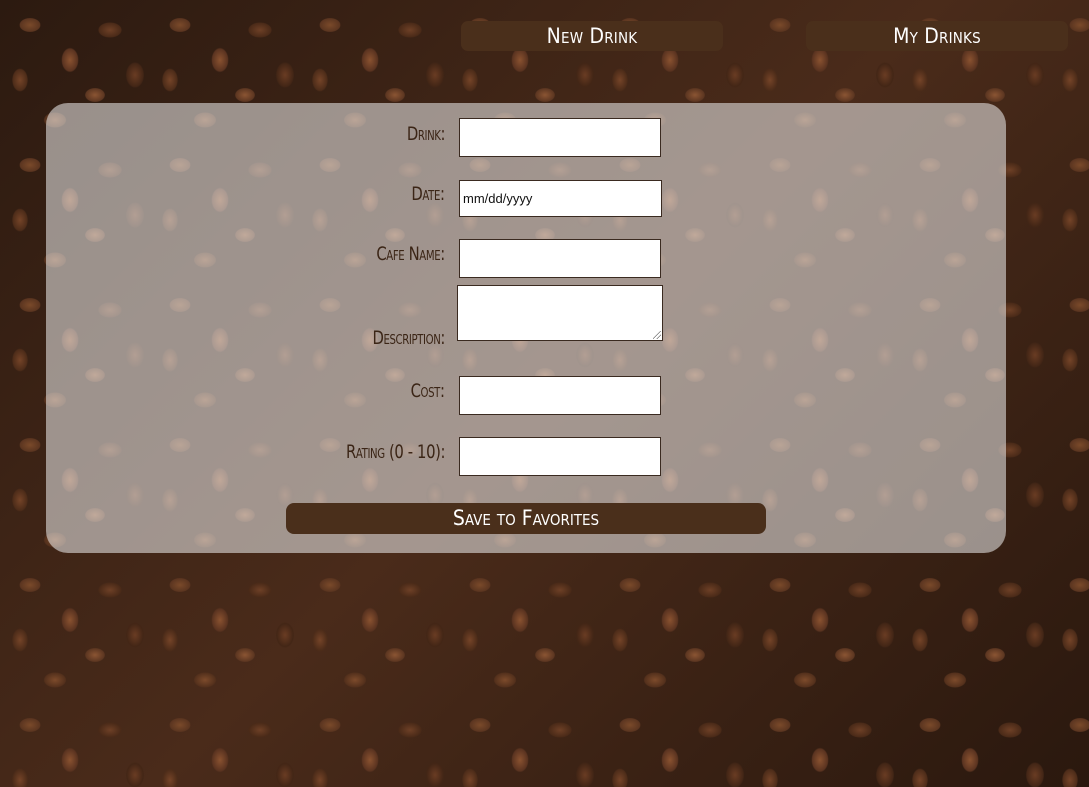 The image size is (1089, 787). What do you see at coordinates (408, 338) in the screenshot?
I see `description-label: Description:` at bounding box center [408, 338].